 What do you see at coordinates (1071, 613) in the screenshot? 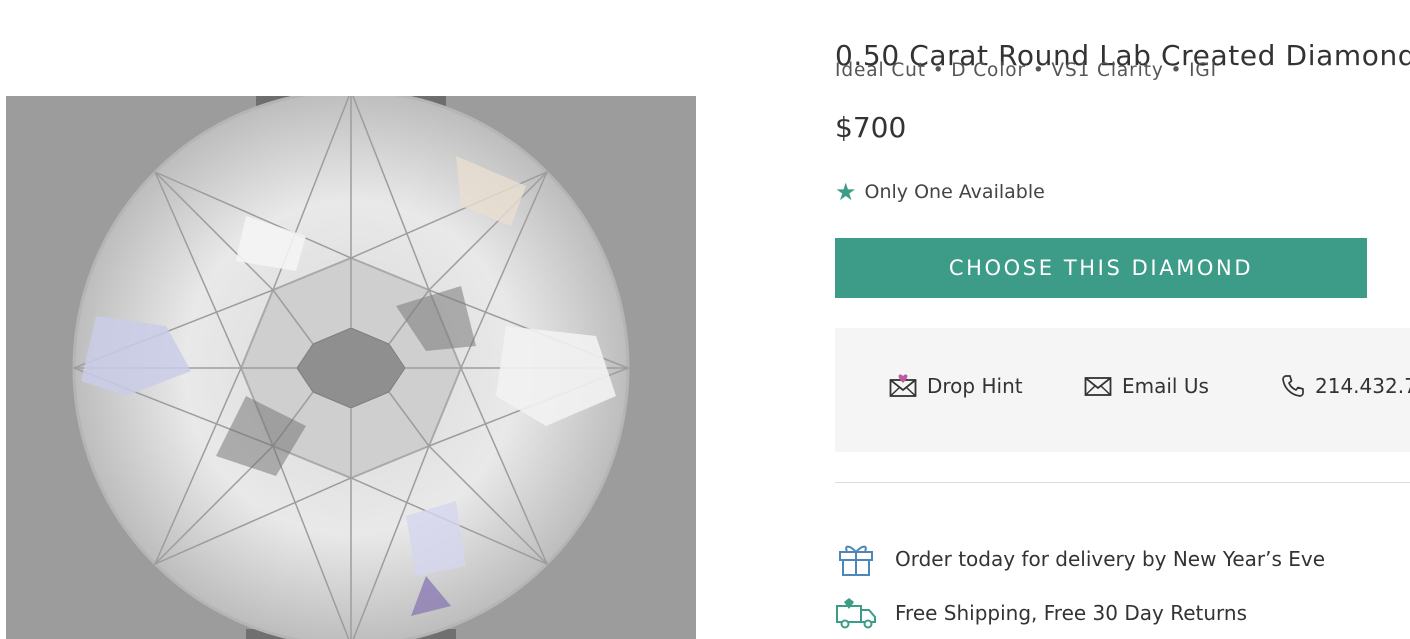
I see `shipping-text: Free Shipping, Free 30 Day Returns` at bounding box center [1071, 613].